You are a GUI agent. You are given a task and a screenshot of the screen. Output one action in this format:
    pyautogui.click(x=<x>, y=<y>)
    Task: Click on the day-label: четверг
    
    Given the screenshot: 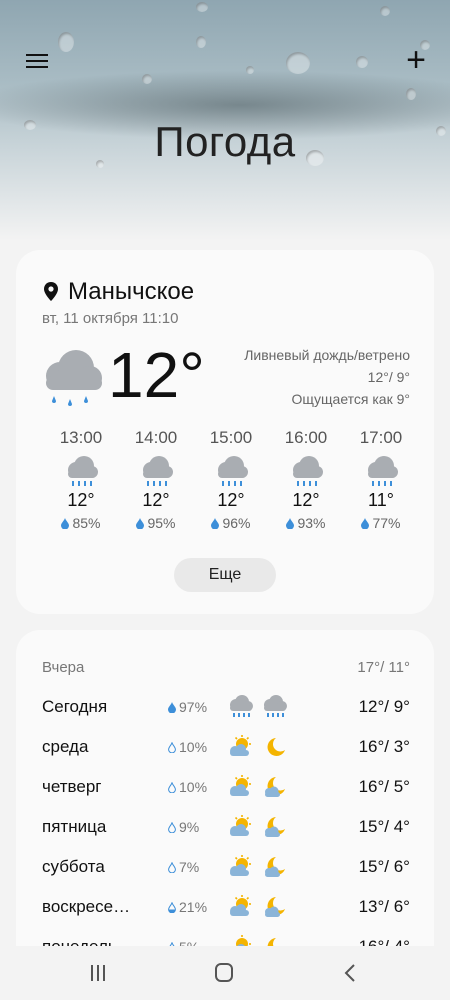 What is the action you would take?
    pyautogui.click(x=72, y=786)
    